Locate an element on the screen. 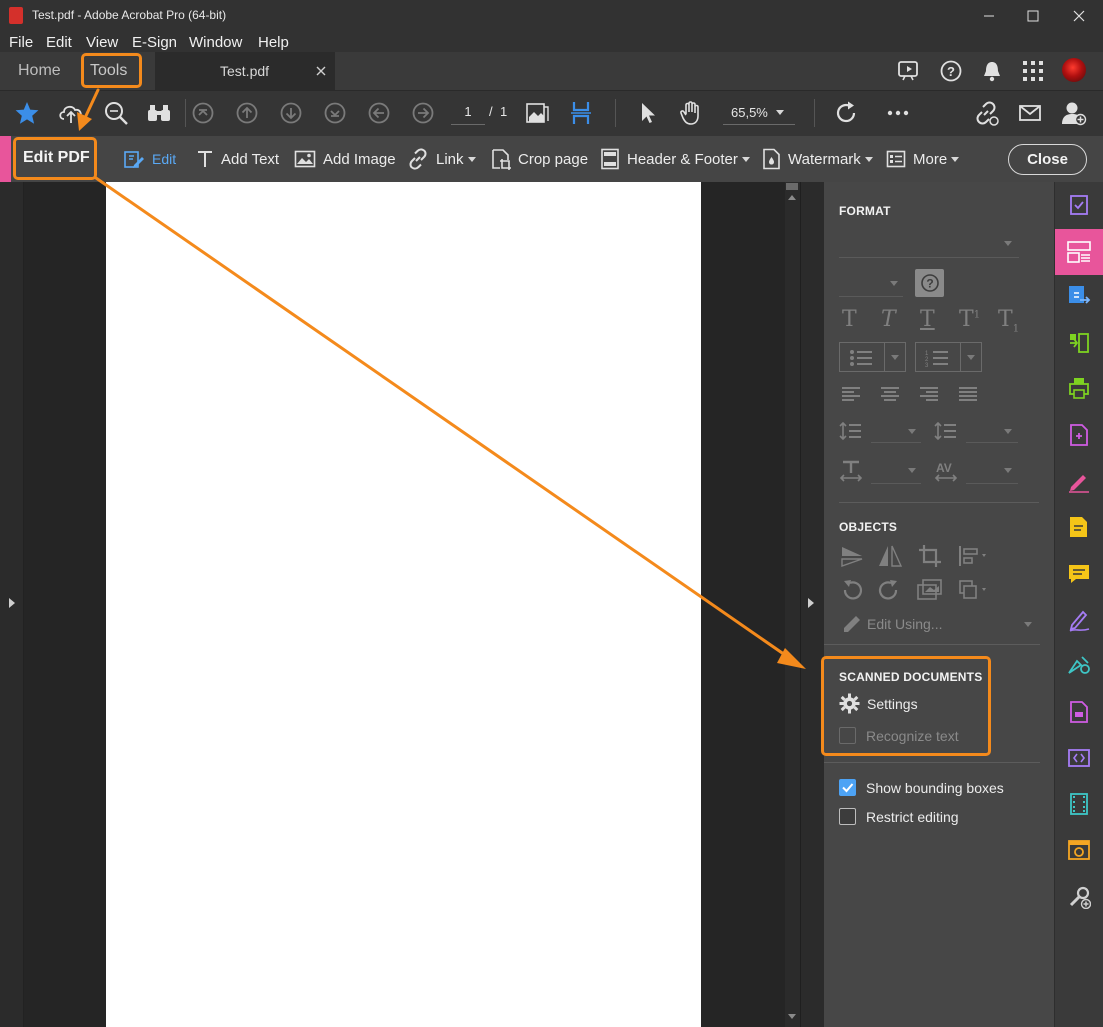 The height and width of the screenshot is (1027, 1103). fill-sign-icon is located at coordinates (1079, 481).